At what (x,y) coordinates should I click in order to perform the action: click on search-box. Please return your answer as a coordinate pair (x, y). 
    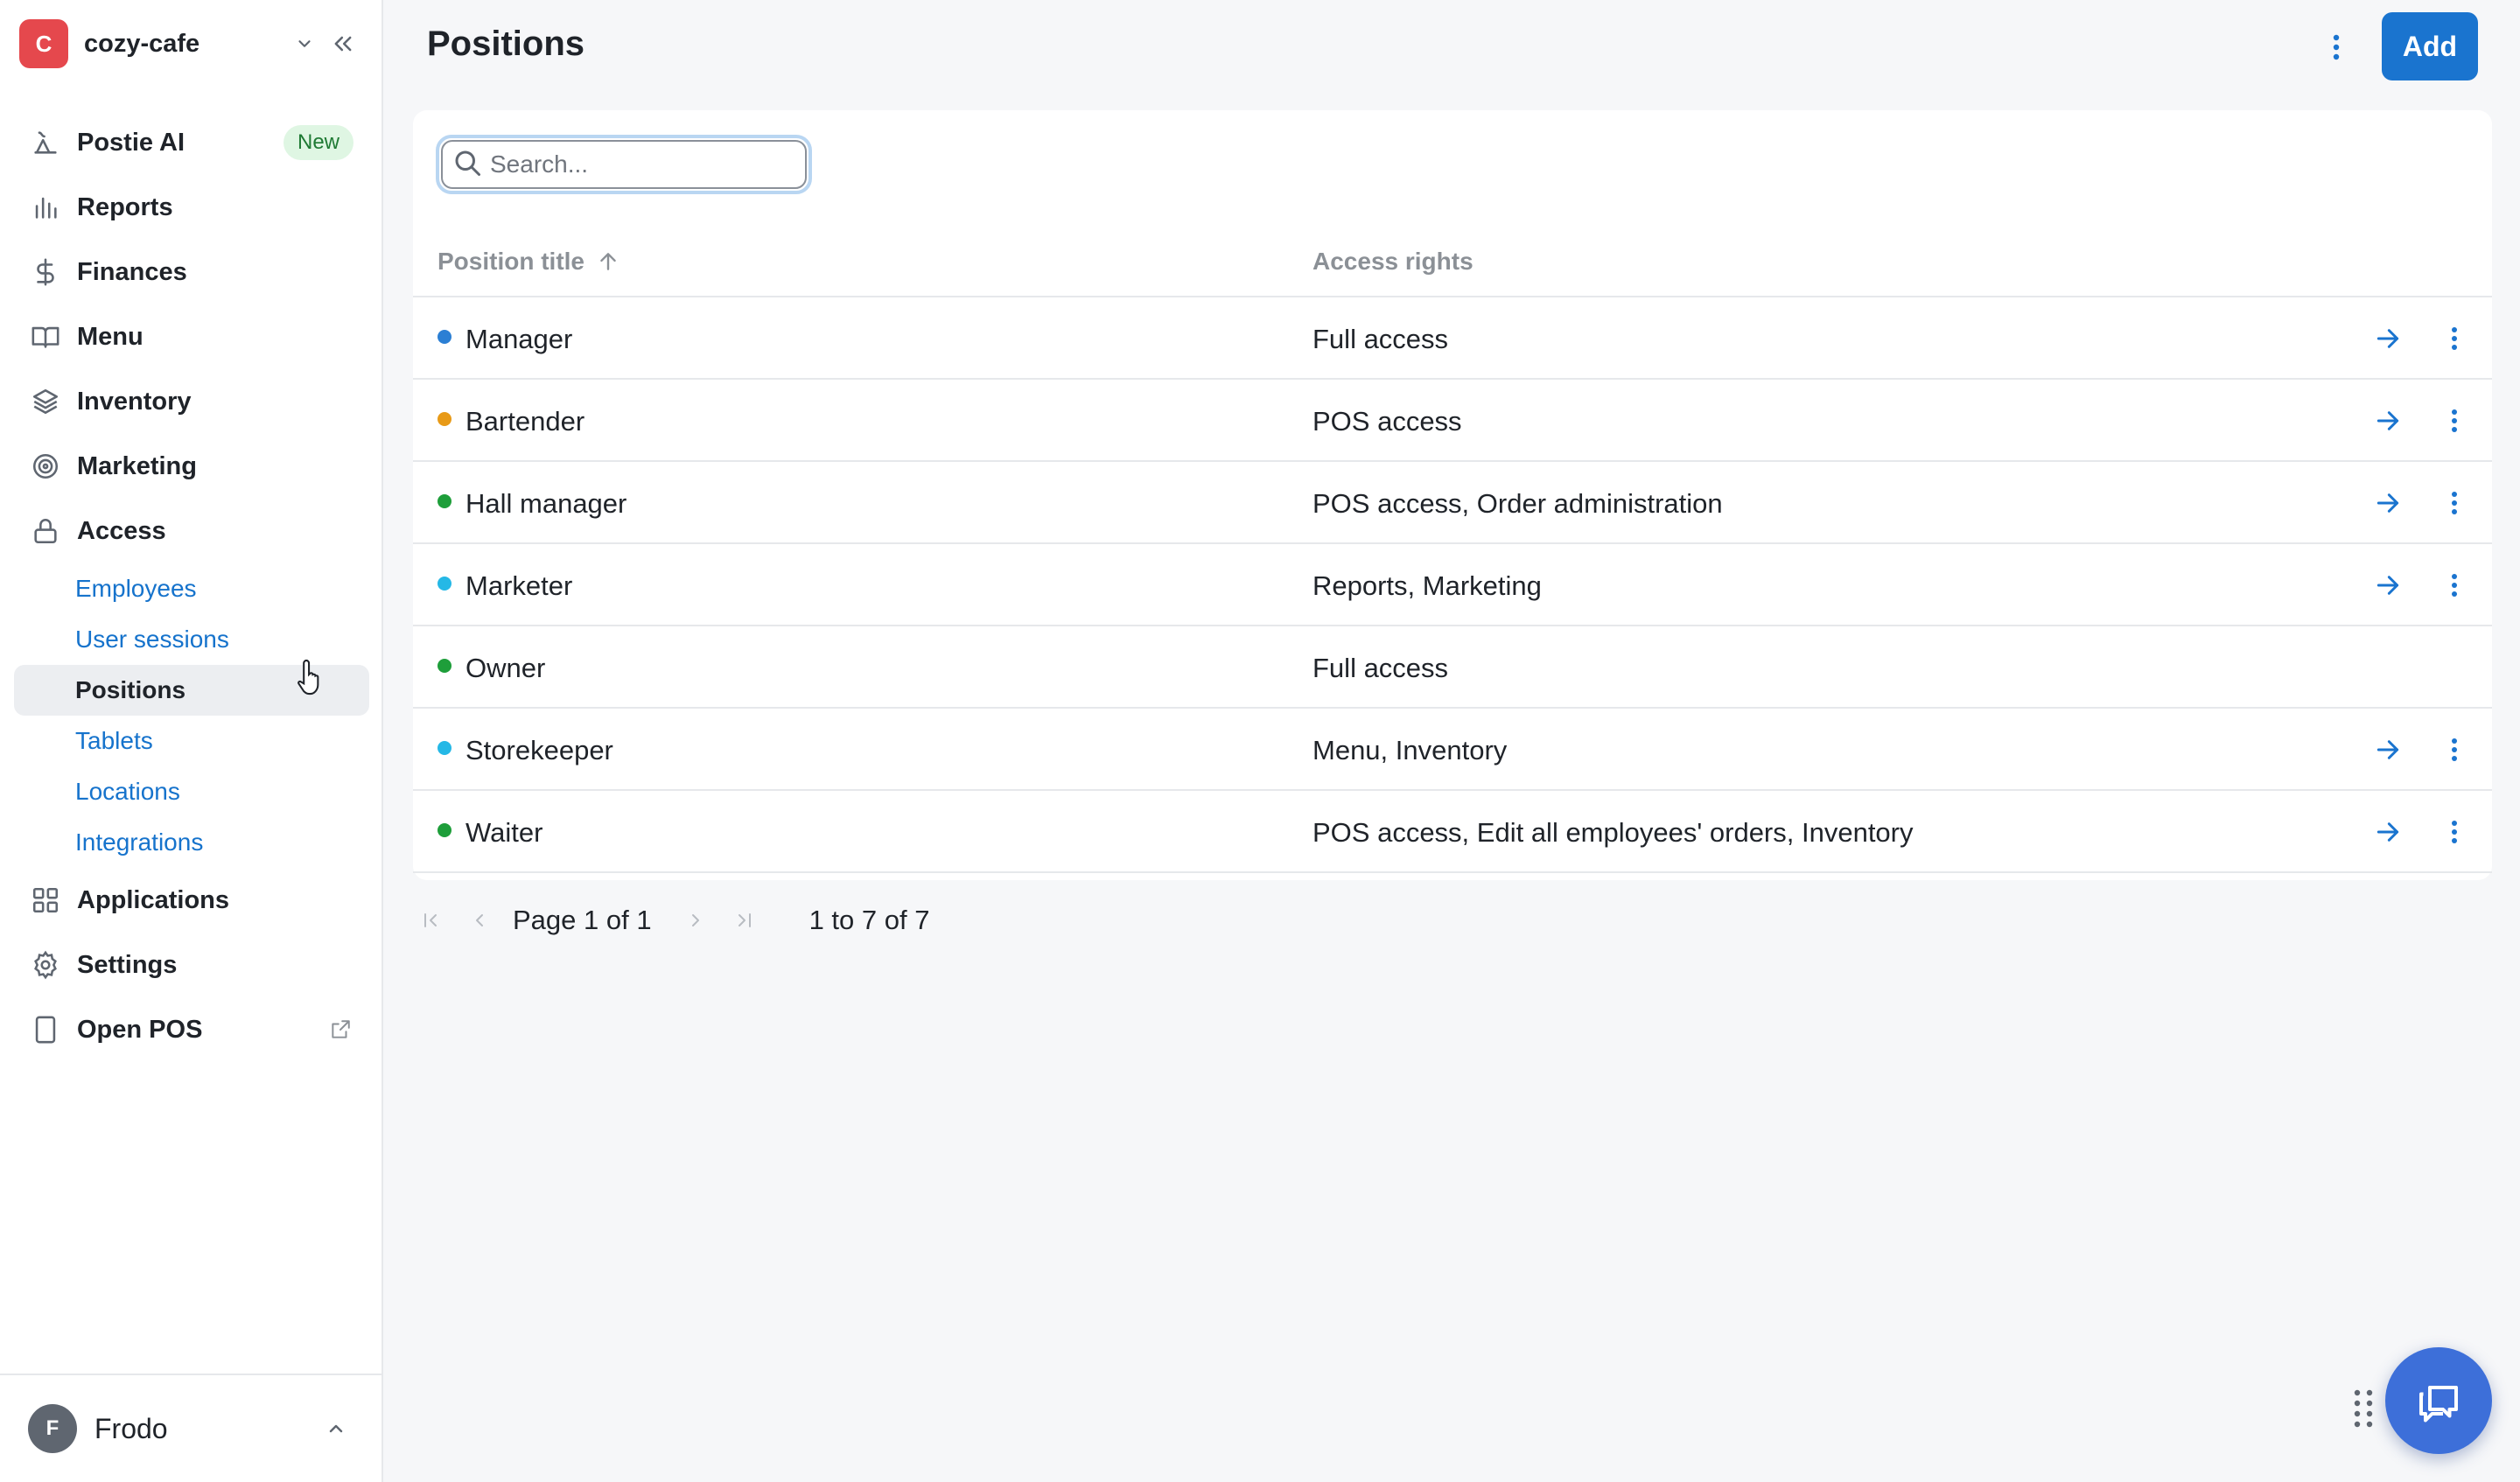
    Looking at the image, I should click on (624, 164).